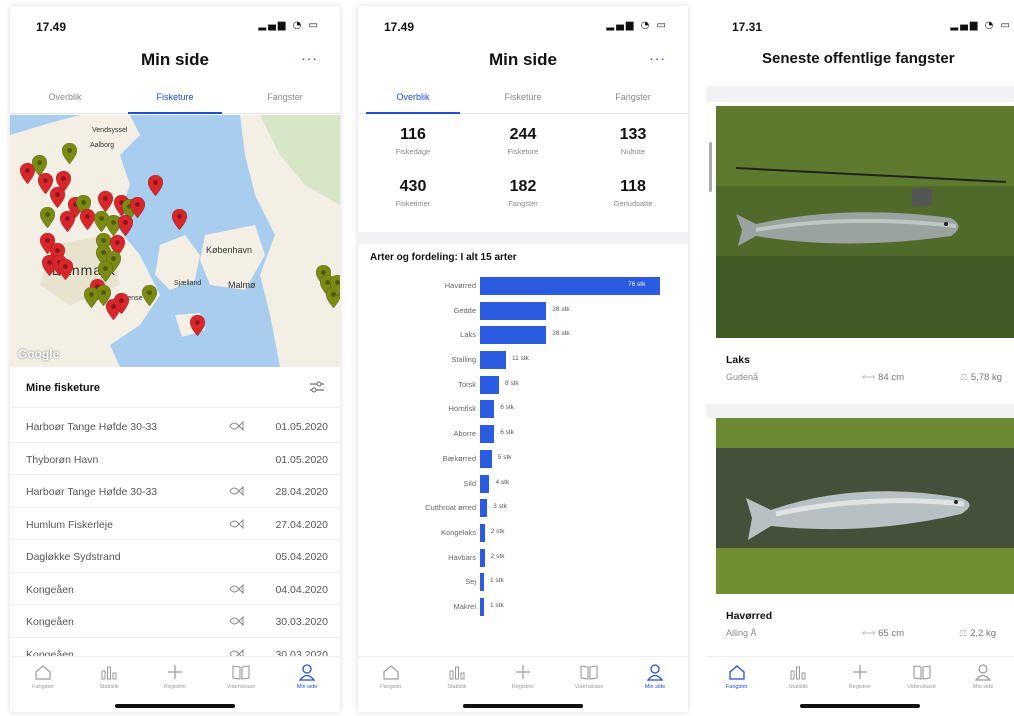 Image resolution: width=1014 pixels, height=716 pixels. Describe the element at coordinates (523, 607) in the screenshot. I see `bar-row: Makrel 1 stk` at that location.